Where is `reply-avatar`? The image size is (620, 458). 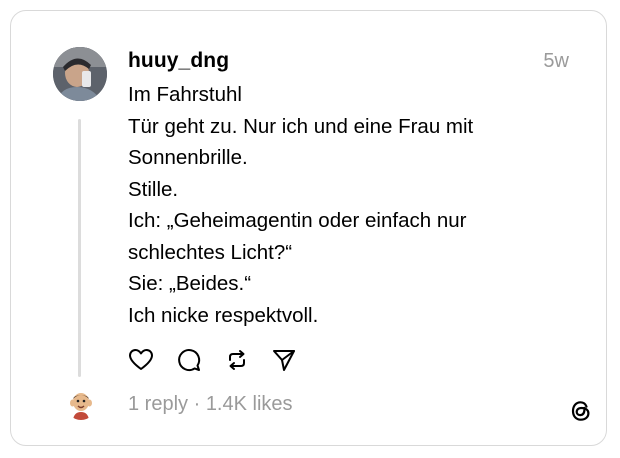
reply-avatar is located at coordinates (81, 405).